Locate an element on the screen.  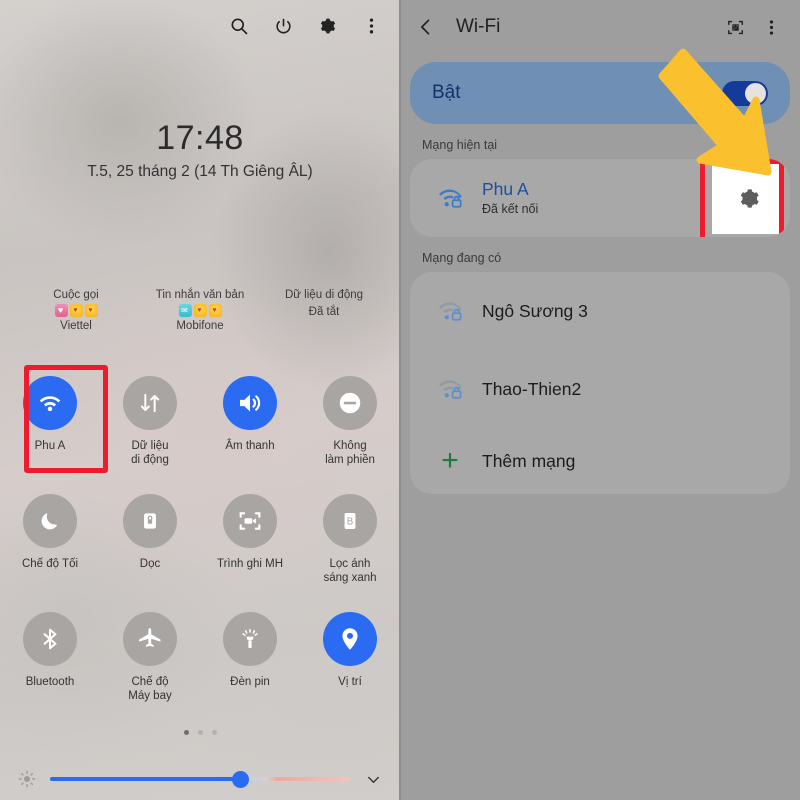
tile-sound: Âm thanh is located at coordinates (250, 421).